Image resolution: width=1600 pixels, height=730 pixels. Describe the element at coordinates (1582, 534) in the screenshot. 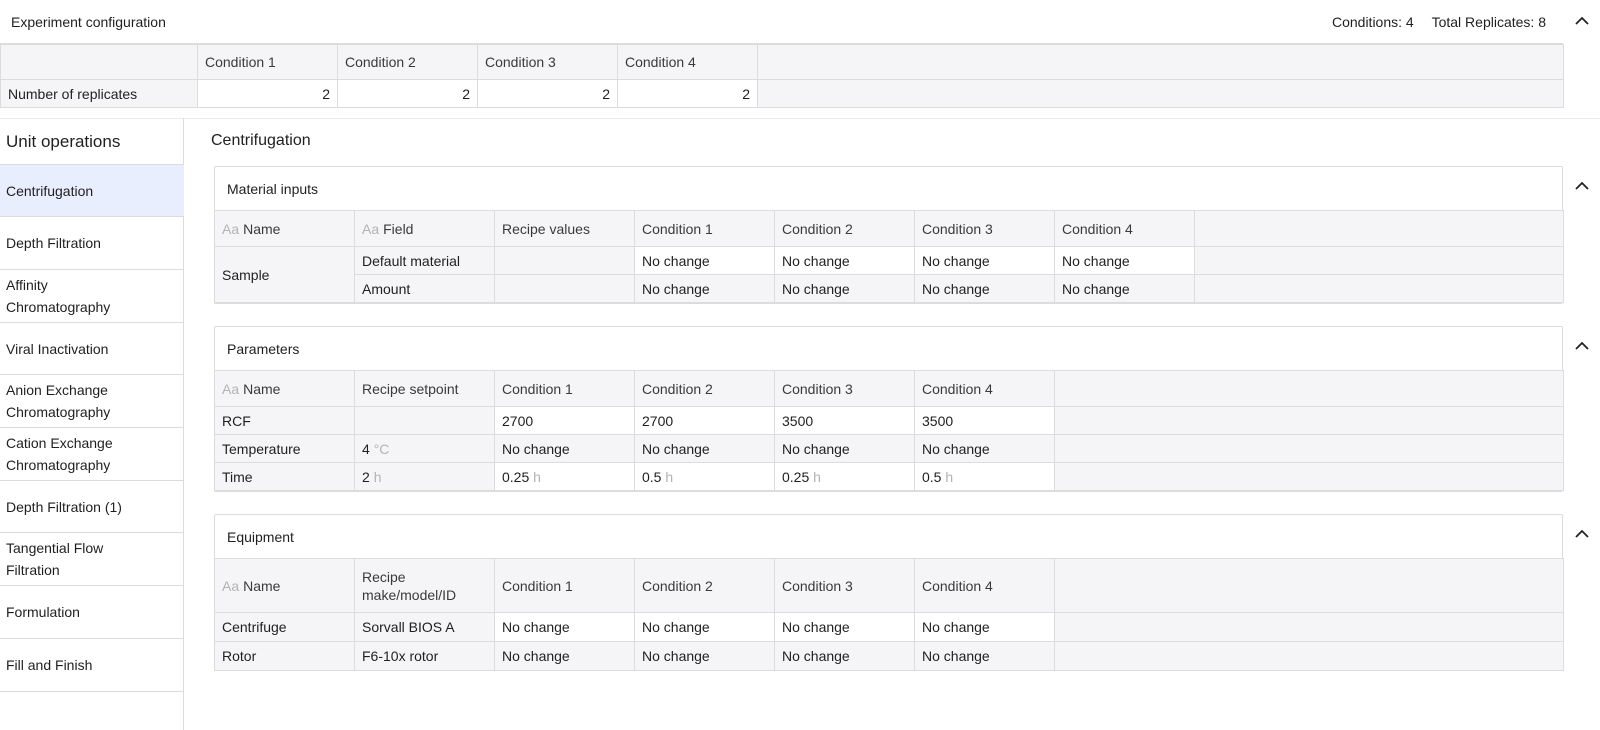

I see `collapse-equipment-chevron-up-icon` at that location.